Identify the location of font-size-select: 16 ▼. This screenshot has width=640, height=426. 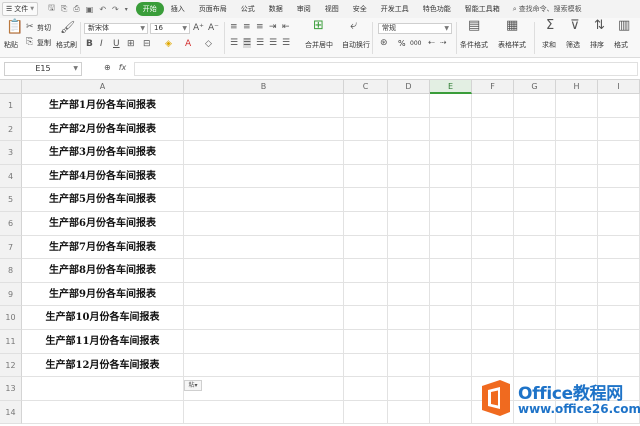
(170, 28).